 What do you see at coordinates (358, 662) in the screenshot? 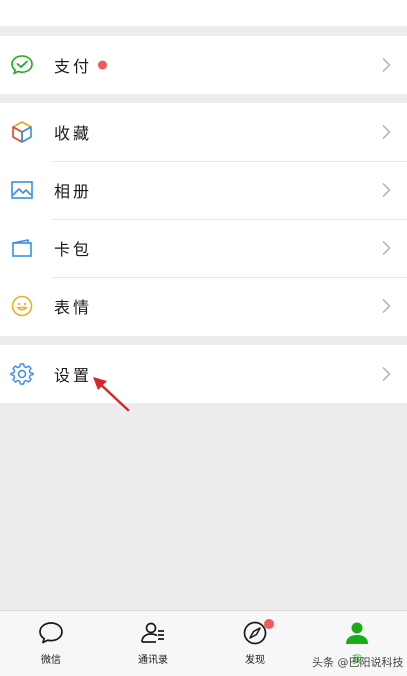
I see `watermark: 头条 @巴阳说科技` at bounding box center [358, 662].